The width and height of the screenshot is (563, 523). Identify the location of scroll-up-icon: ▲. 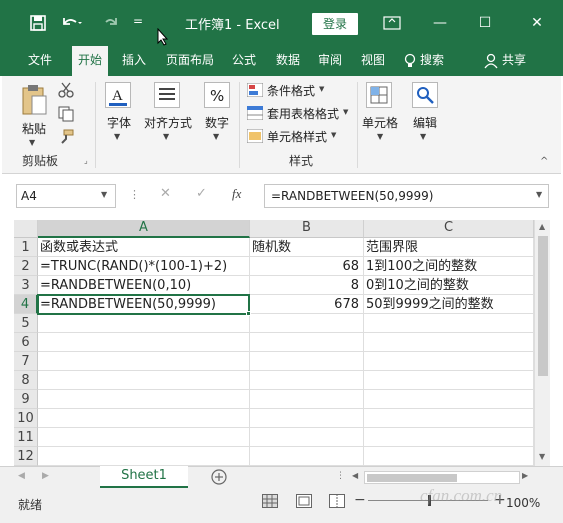
(542, 226).